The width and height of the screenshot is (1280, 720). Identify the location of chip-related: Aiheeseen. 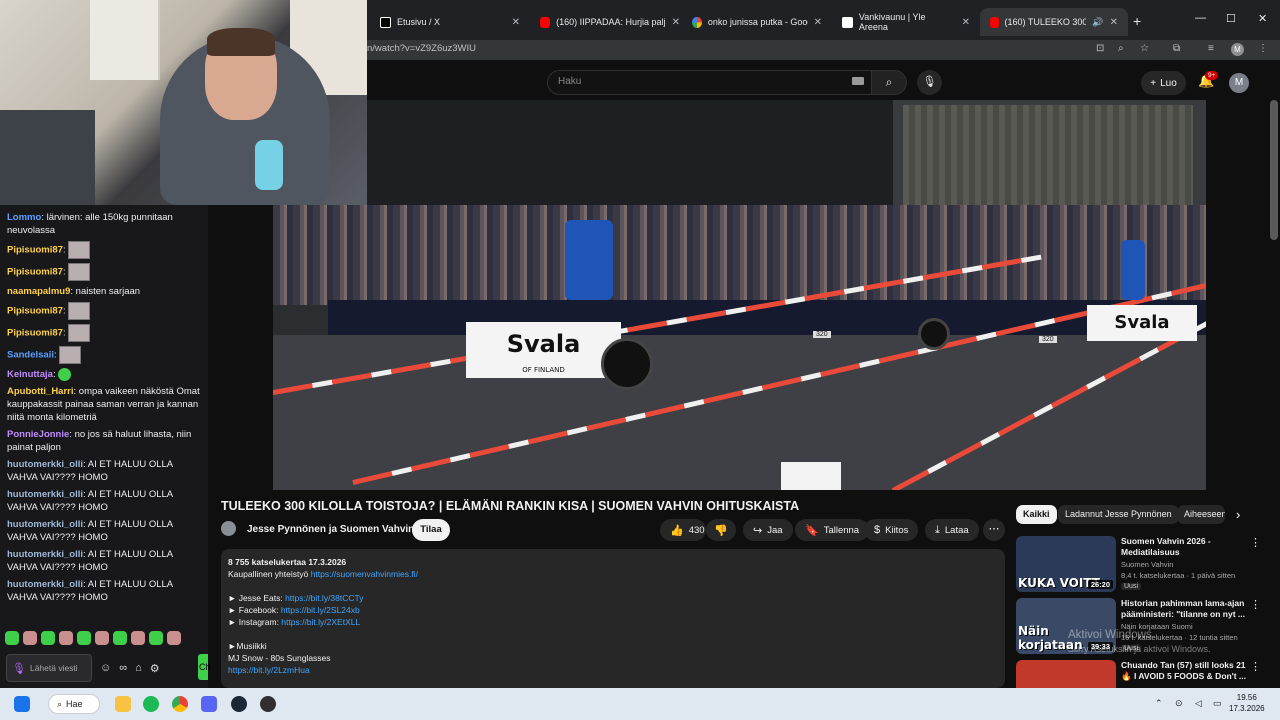
(1201, 514).